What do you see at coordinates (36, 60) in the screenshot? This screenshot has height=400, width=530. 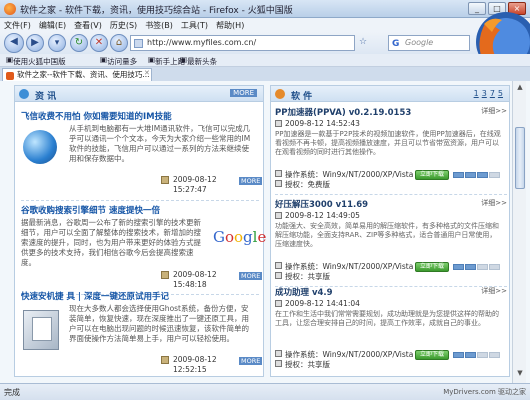 I see `bookmark-item: ▣ 使用火狐中国版` at bounding box center [36, 60].